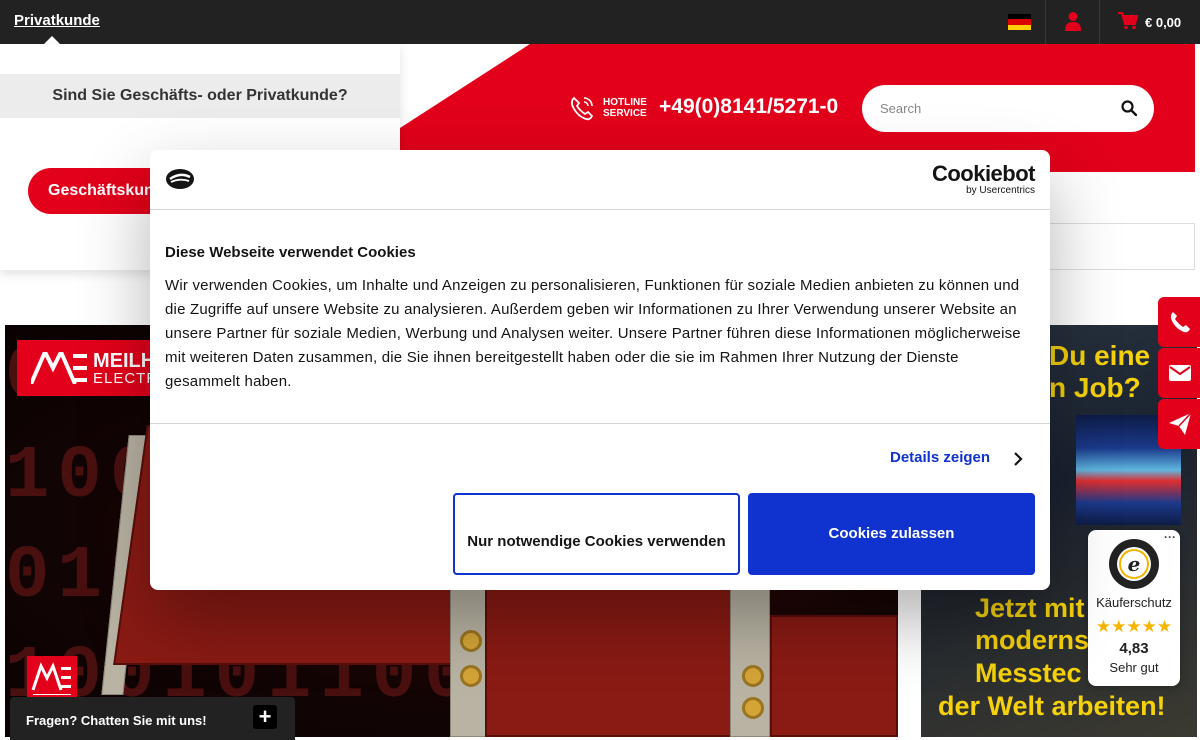 This screenshot has width=1200, height=740. I want to click on banner-text: der Welt arbeiten!, so click(1052, 706).